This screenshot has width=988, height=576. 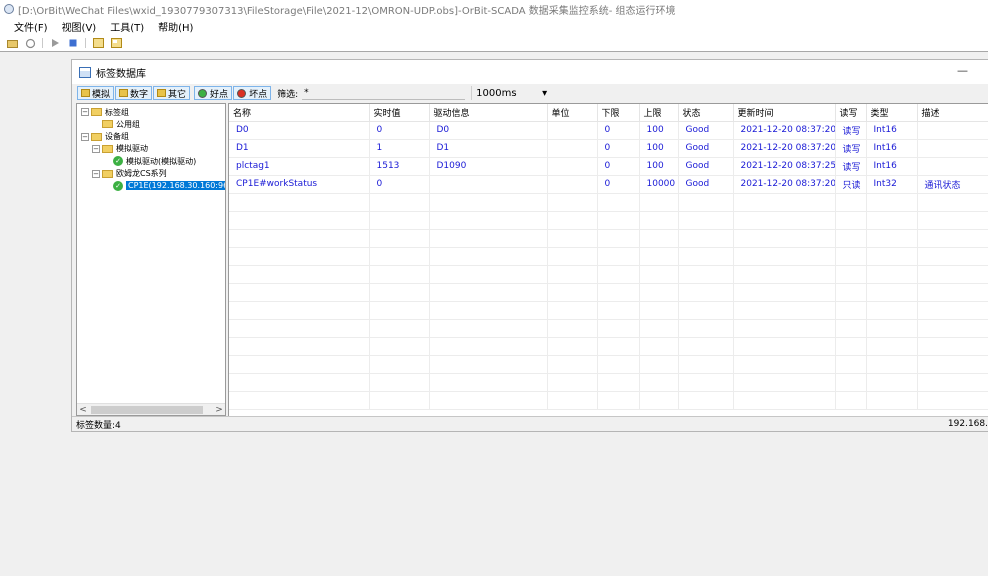 I want to click on menu-tools: 工具(T), so click(x=127, y=26).